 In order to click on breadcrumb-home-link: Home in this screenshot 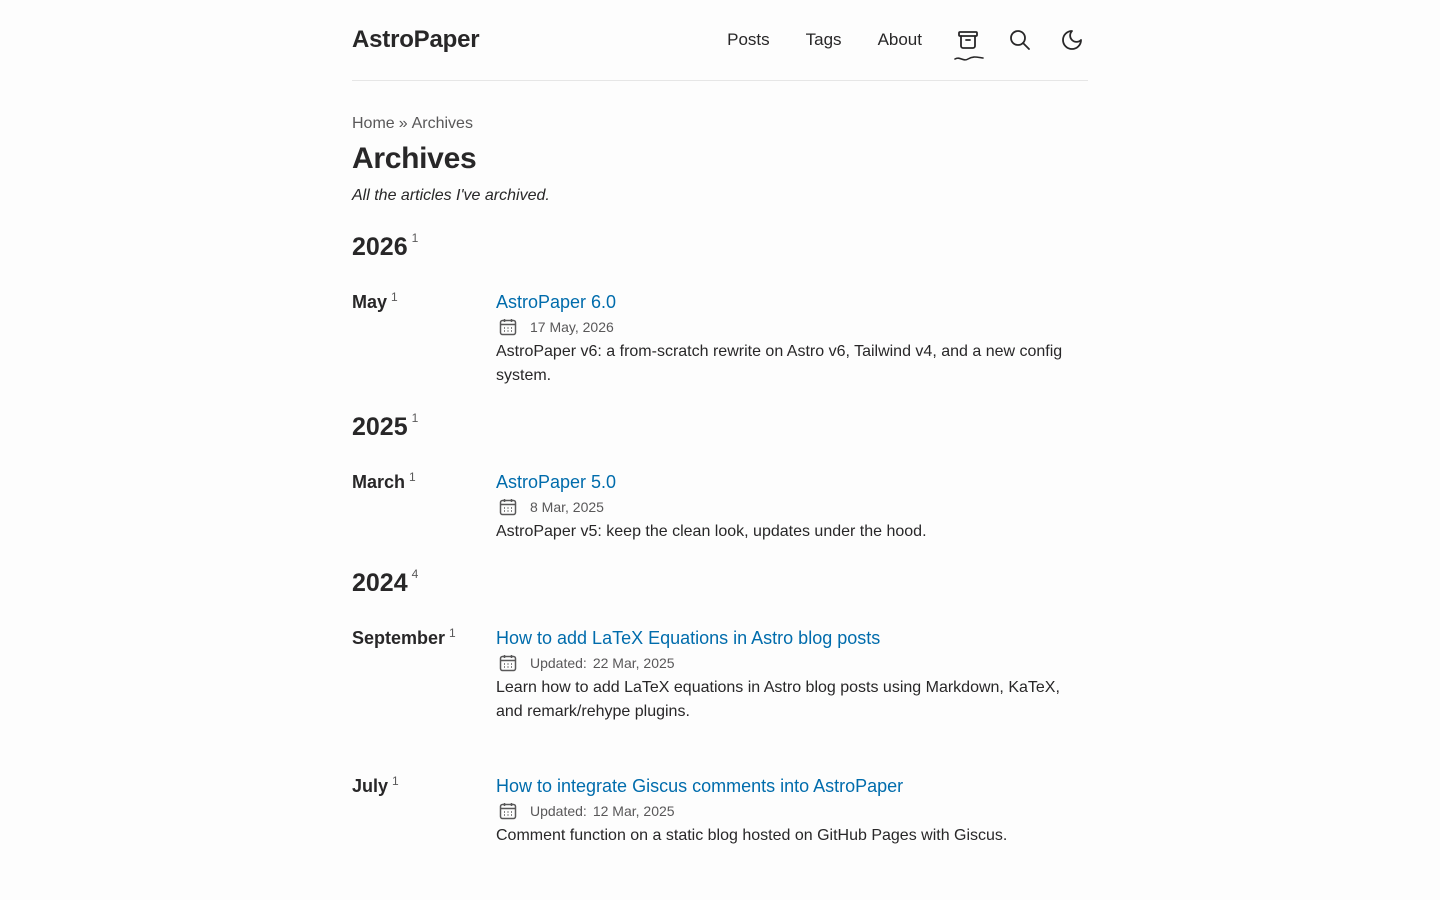, I will do `click(373, 123)`.